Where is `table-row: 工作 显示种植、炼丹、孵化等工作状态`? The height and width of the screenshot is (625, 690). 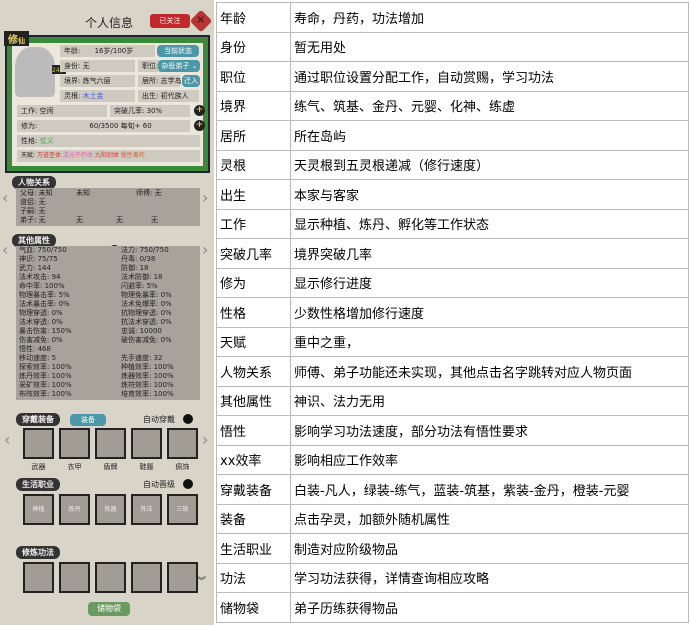
table-row: 工作 显示种植、炼丹、孵化等工作状态 is located at coordinates (452, 223).